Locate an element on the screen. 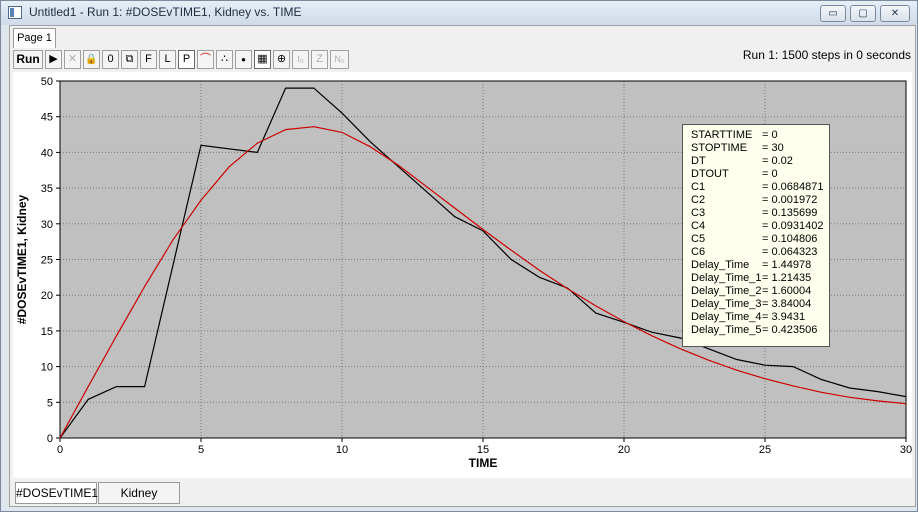 This screenshot has height=512, width=918. parameter-row: C2 = 0.001972 is located at coordinates (760, 200).